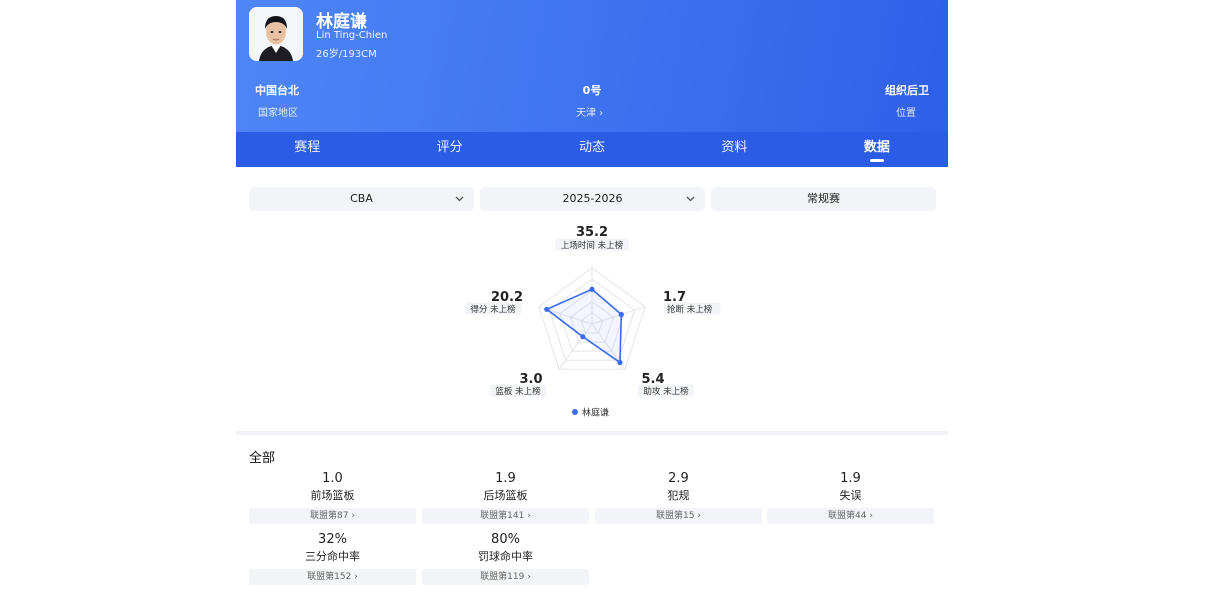  I want to click on stat-value: 2.9, so click(678, 478).